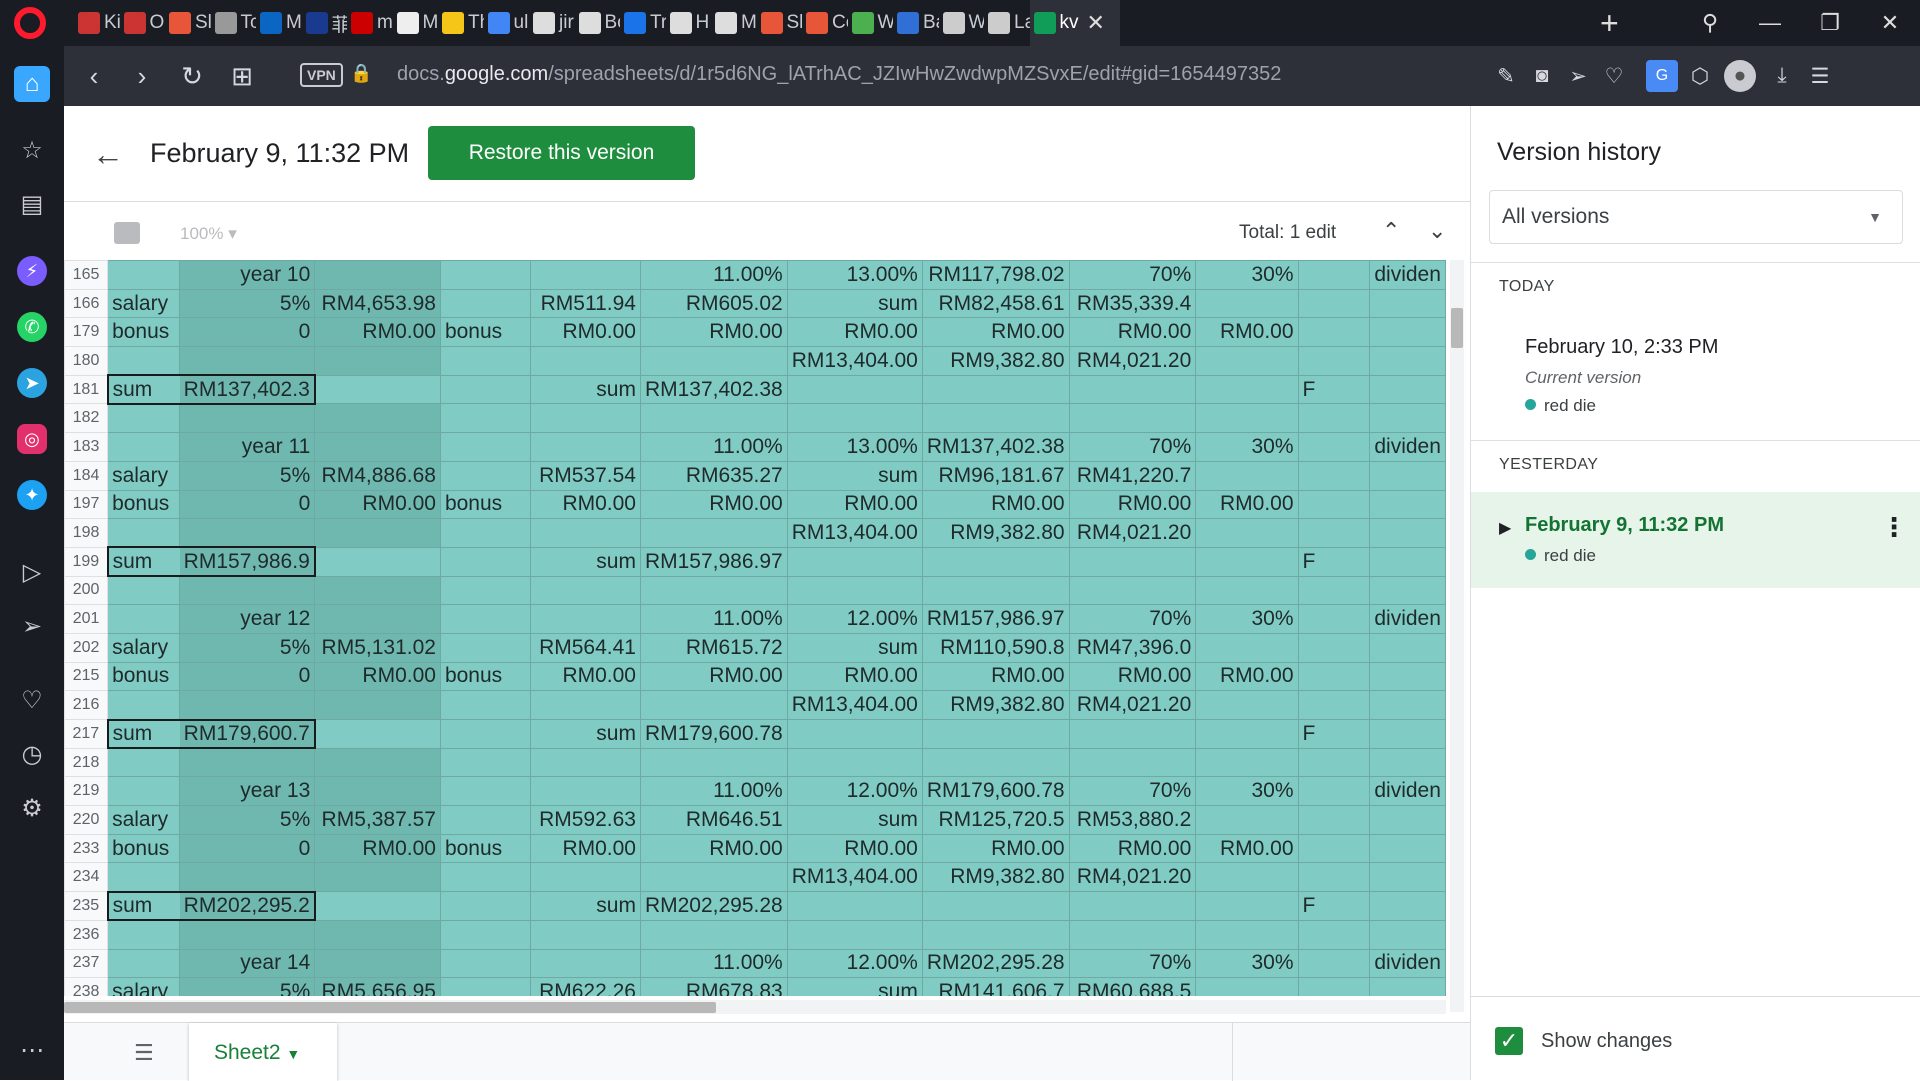 Image resolution: width=1920 pixels, height=1081 pixels. What do you see at coordinates (188, 23) in the screenshot?
I see `browser-tab: Sl` at bounding box center [188, 23].